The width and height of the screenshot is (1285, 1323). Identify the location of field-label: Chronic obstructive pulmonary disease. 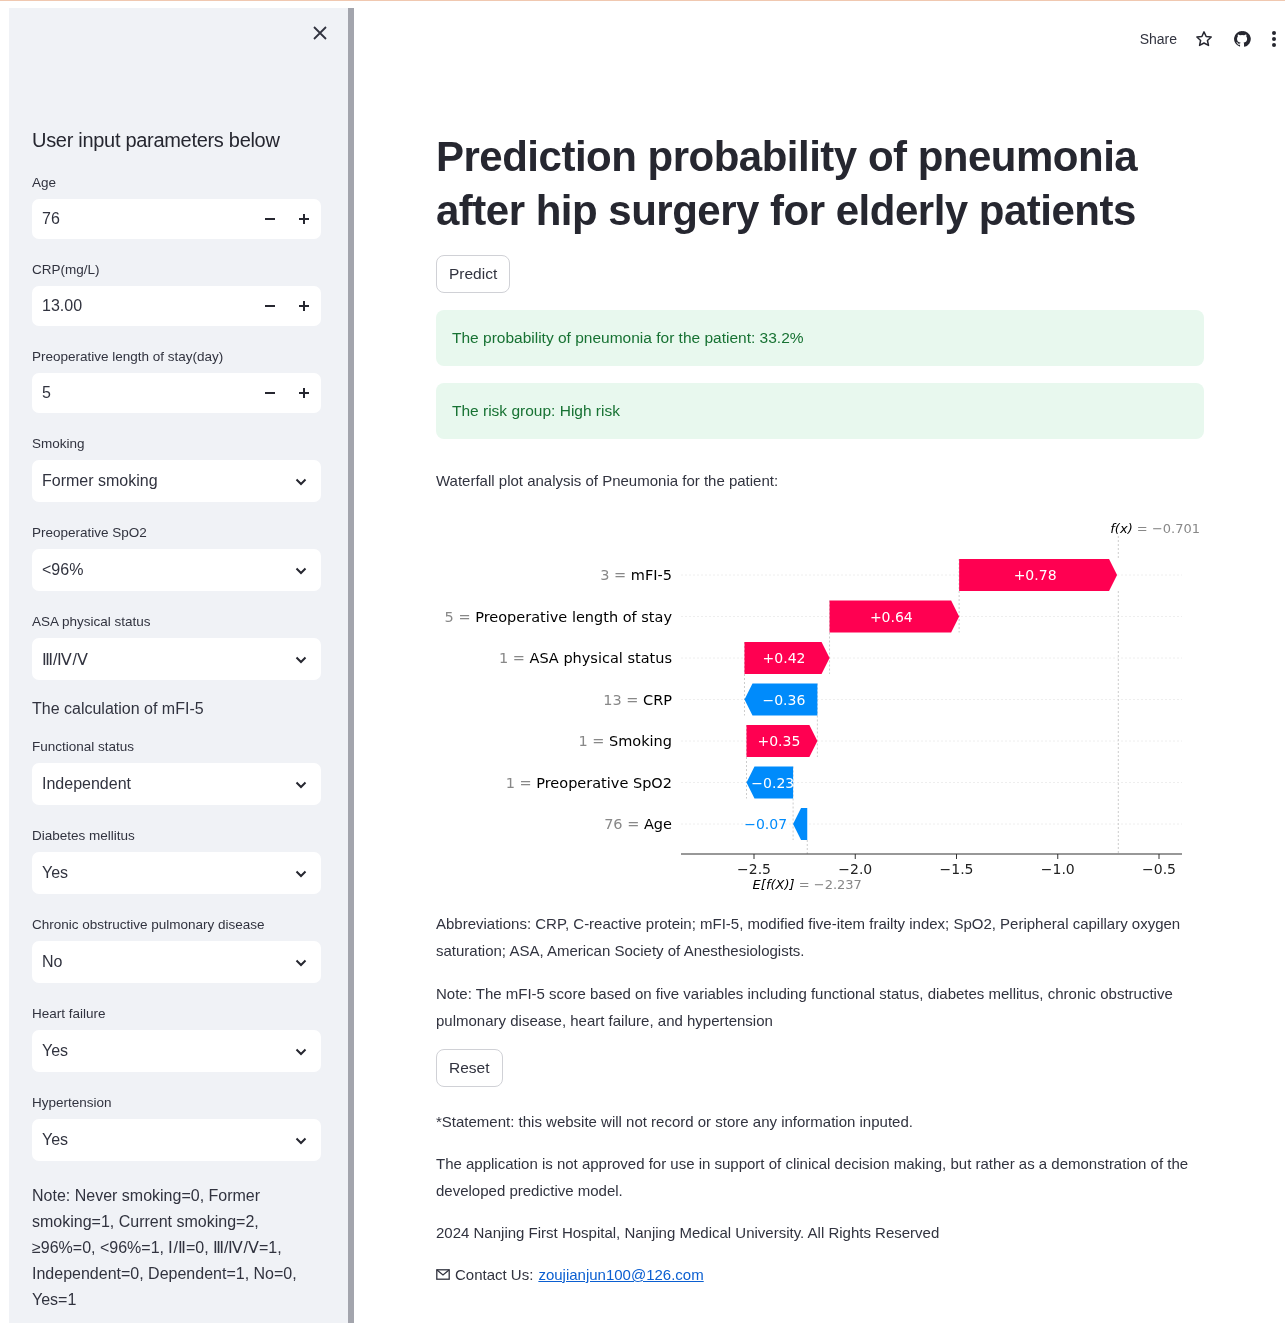
(149, 924).